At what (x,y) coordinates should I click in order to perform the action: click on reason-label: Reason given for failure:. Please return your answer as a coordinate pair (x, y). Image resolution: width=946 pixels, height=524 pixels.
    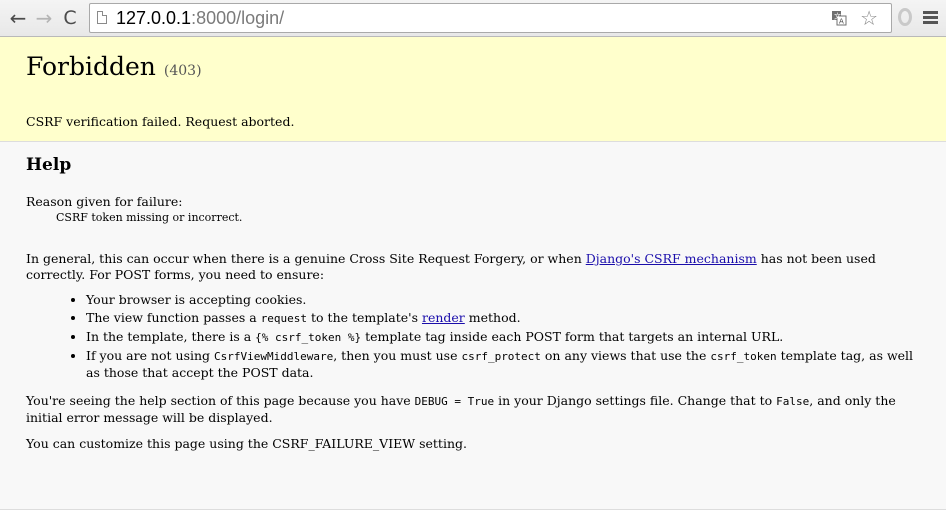
    Looking at the image, I should click on (104, 201).